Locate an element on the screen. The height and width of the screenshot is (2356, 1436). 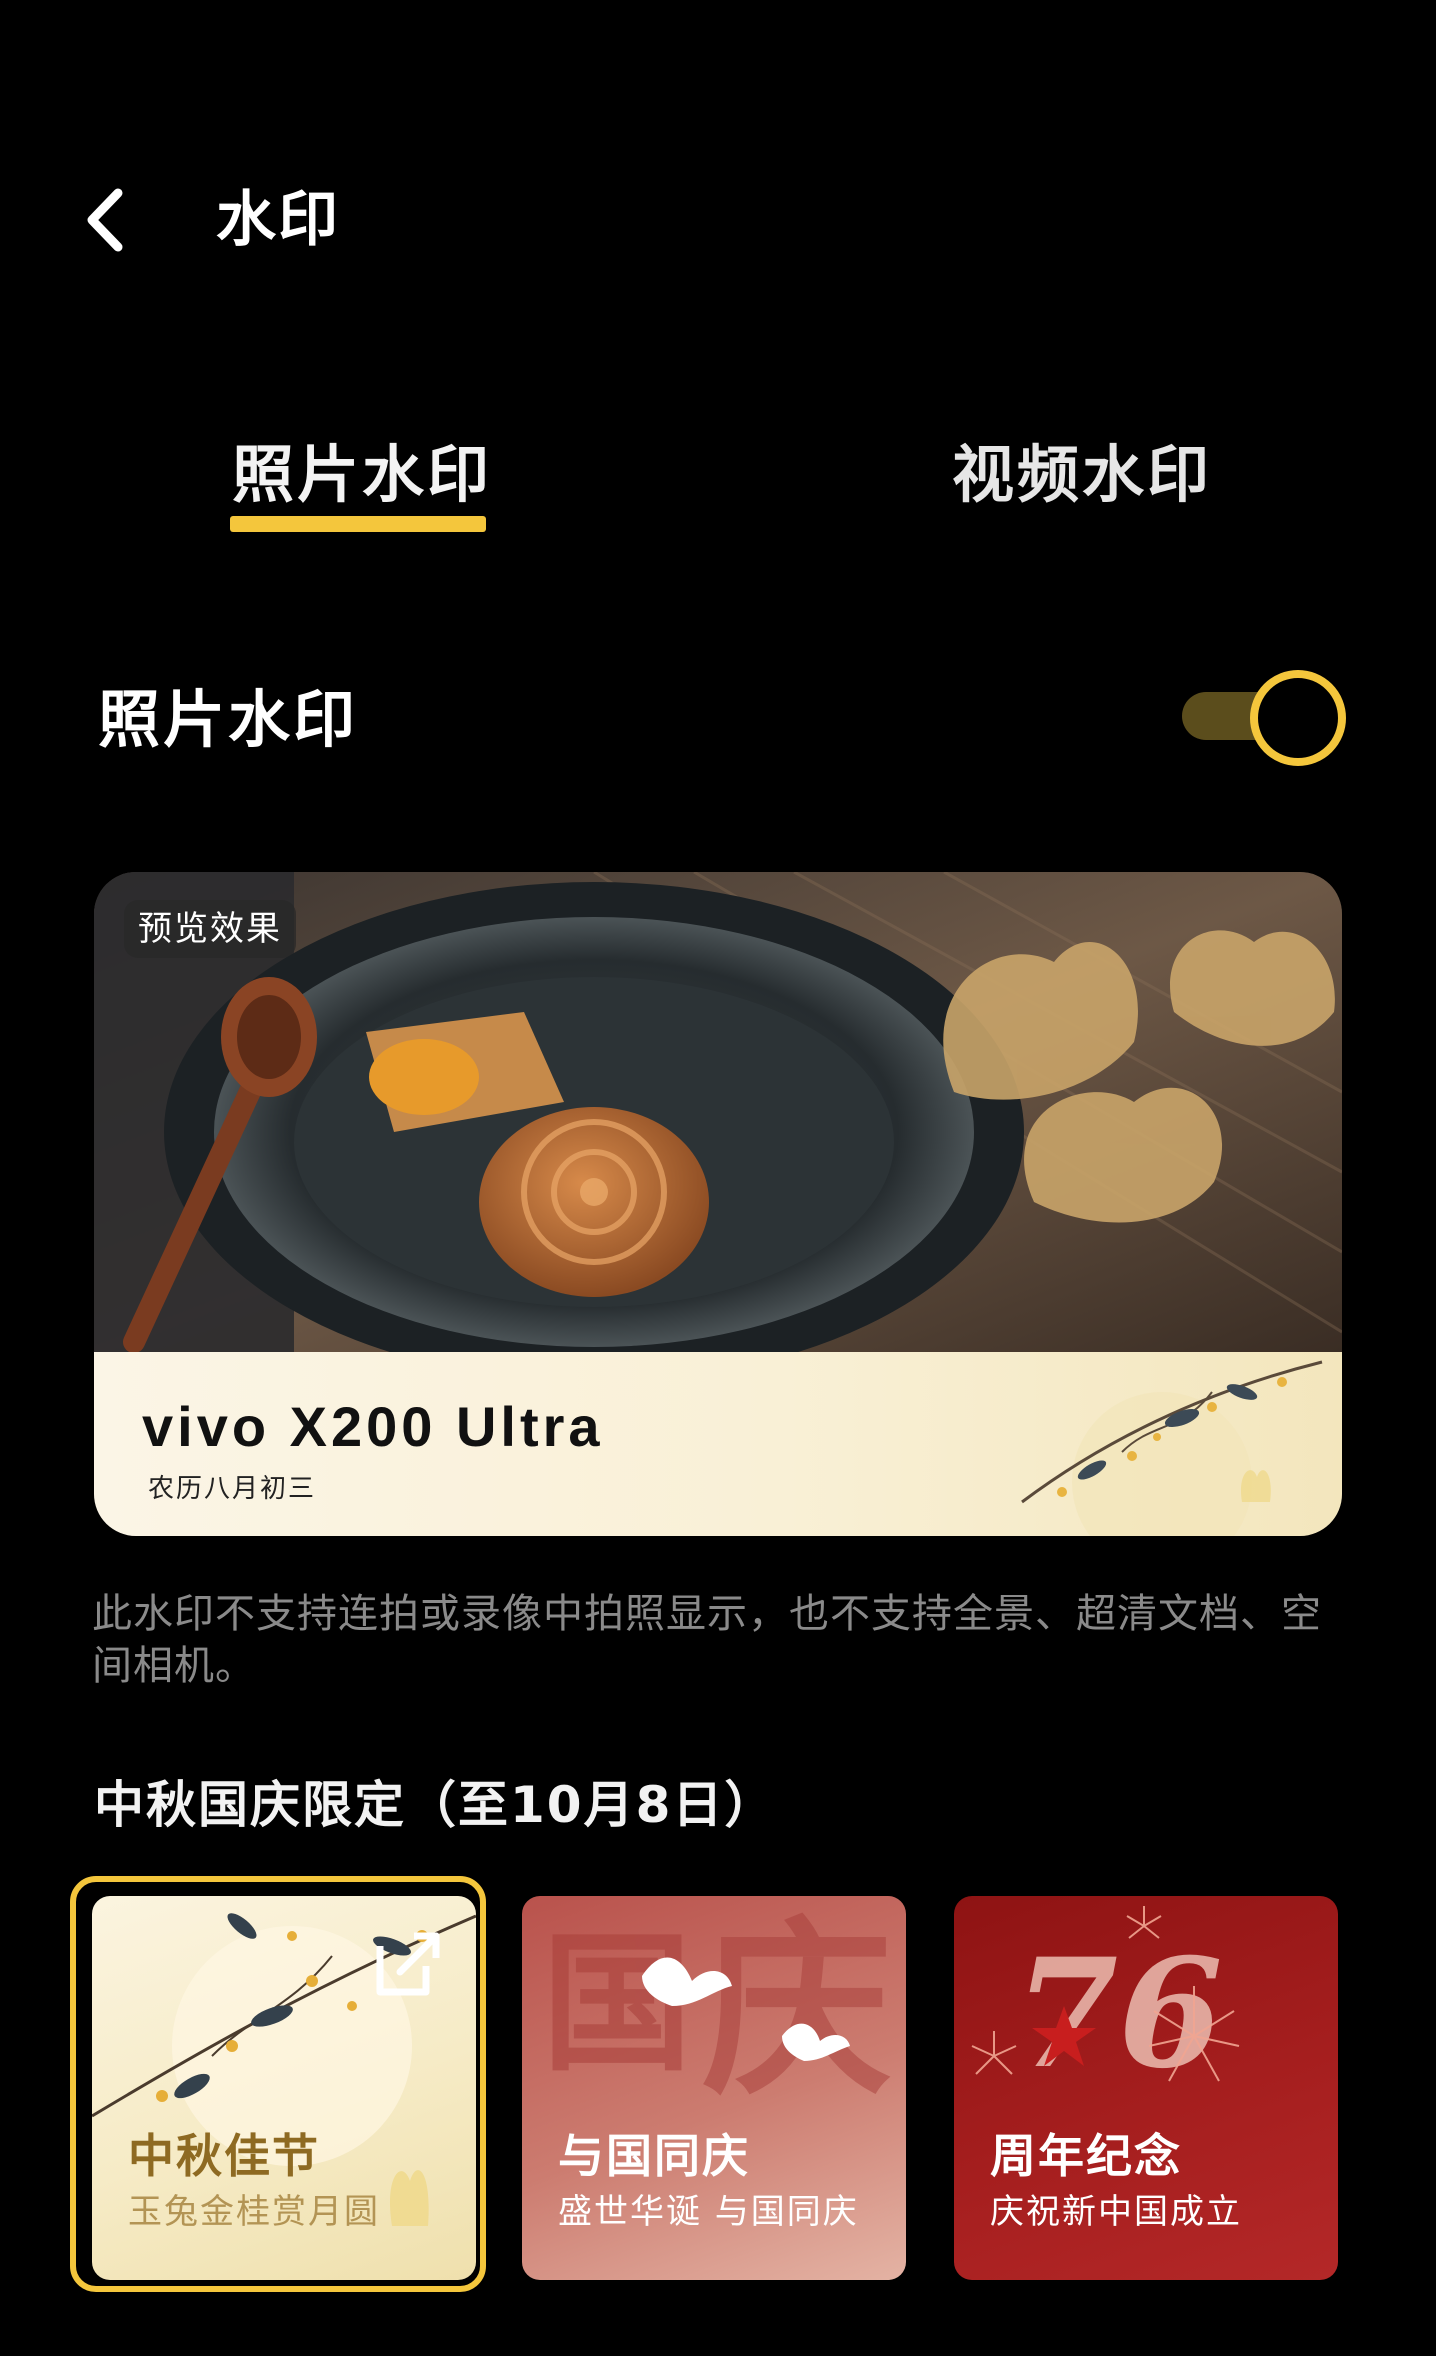
watermark-date-text: 农历八月初三 is located at coordinates (232, 1489).